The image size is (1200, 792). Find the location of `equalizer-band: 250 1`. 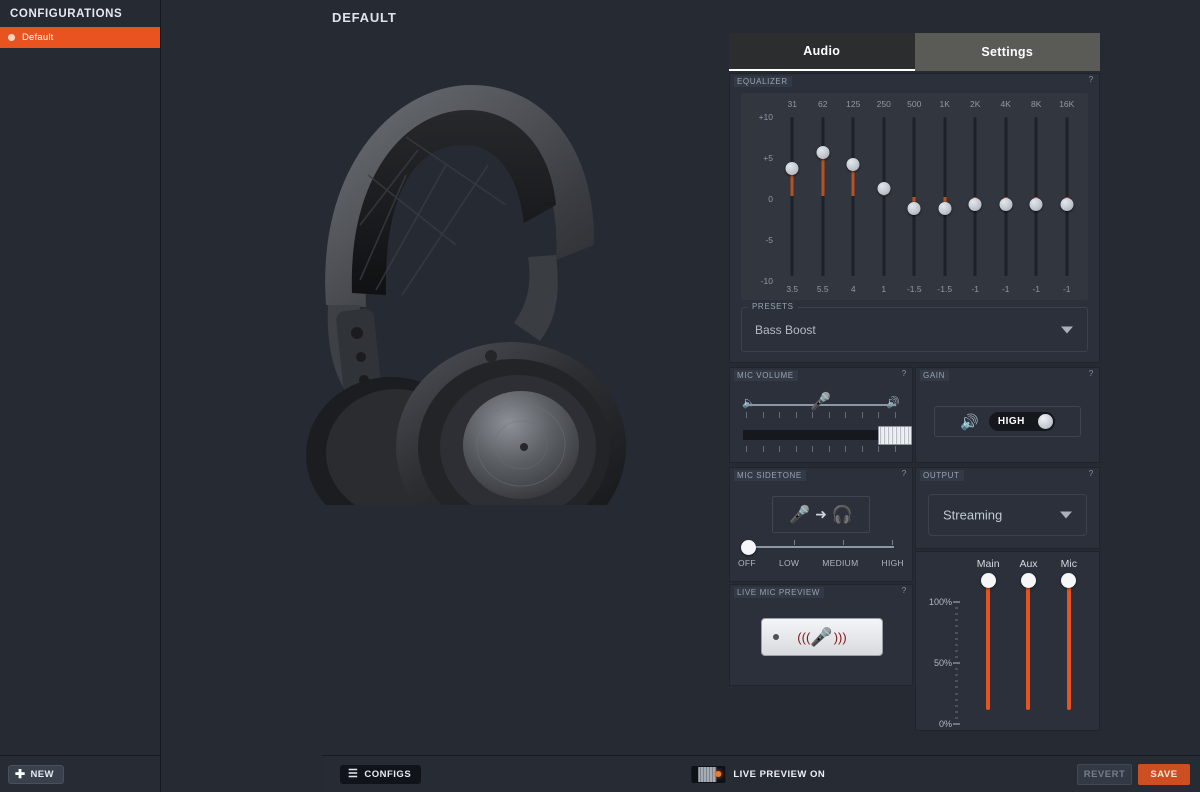

equalizer-band: 250 1 is located at coordinates (884, 196).